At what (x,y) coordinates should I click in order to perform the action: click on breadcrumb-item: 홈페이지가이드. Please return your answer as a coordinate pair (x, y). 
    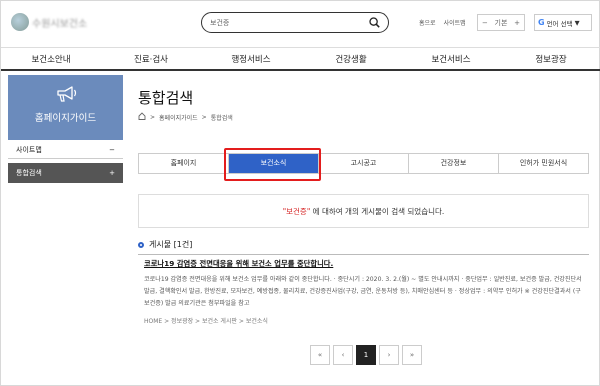
    Looking at the image, I should click on (178, 117).